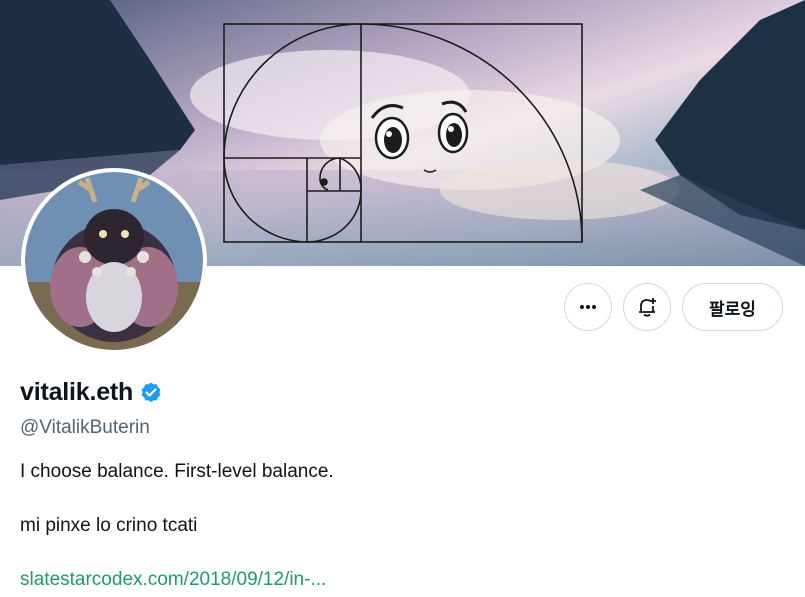 The height and width of the screenshot is (597, 805). What do you see at coordinates (109, 525) in the screenshot?
I see `bio-line-2: mi pinxe lo crino tcati` at bounding box center [109, 525].